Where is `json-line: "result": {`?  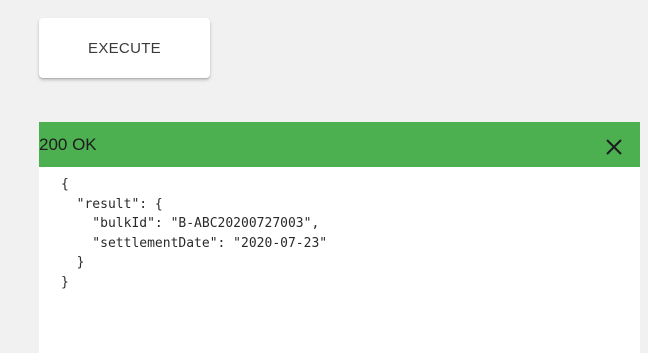
json-line: "result": { is located at coordinates (112, 204).